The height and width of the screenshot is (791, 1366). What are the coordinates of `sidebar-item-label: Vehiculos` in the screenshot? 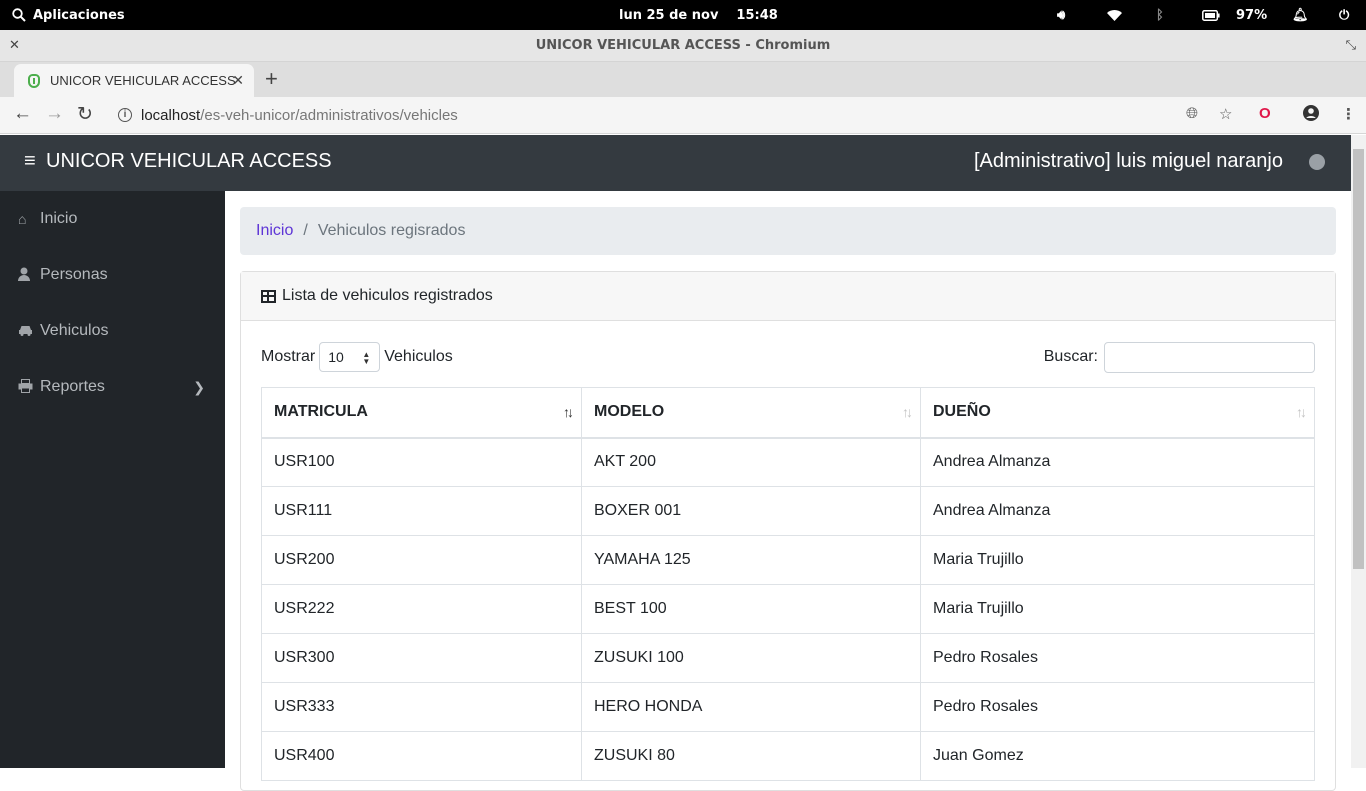 It's located at (74, 330).